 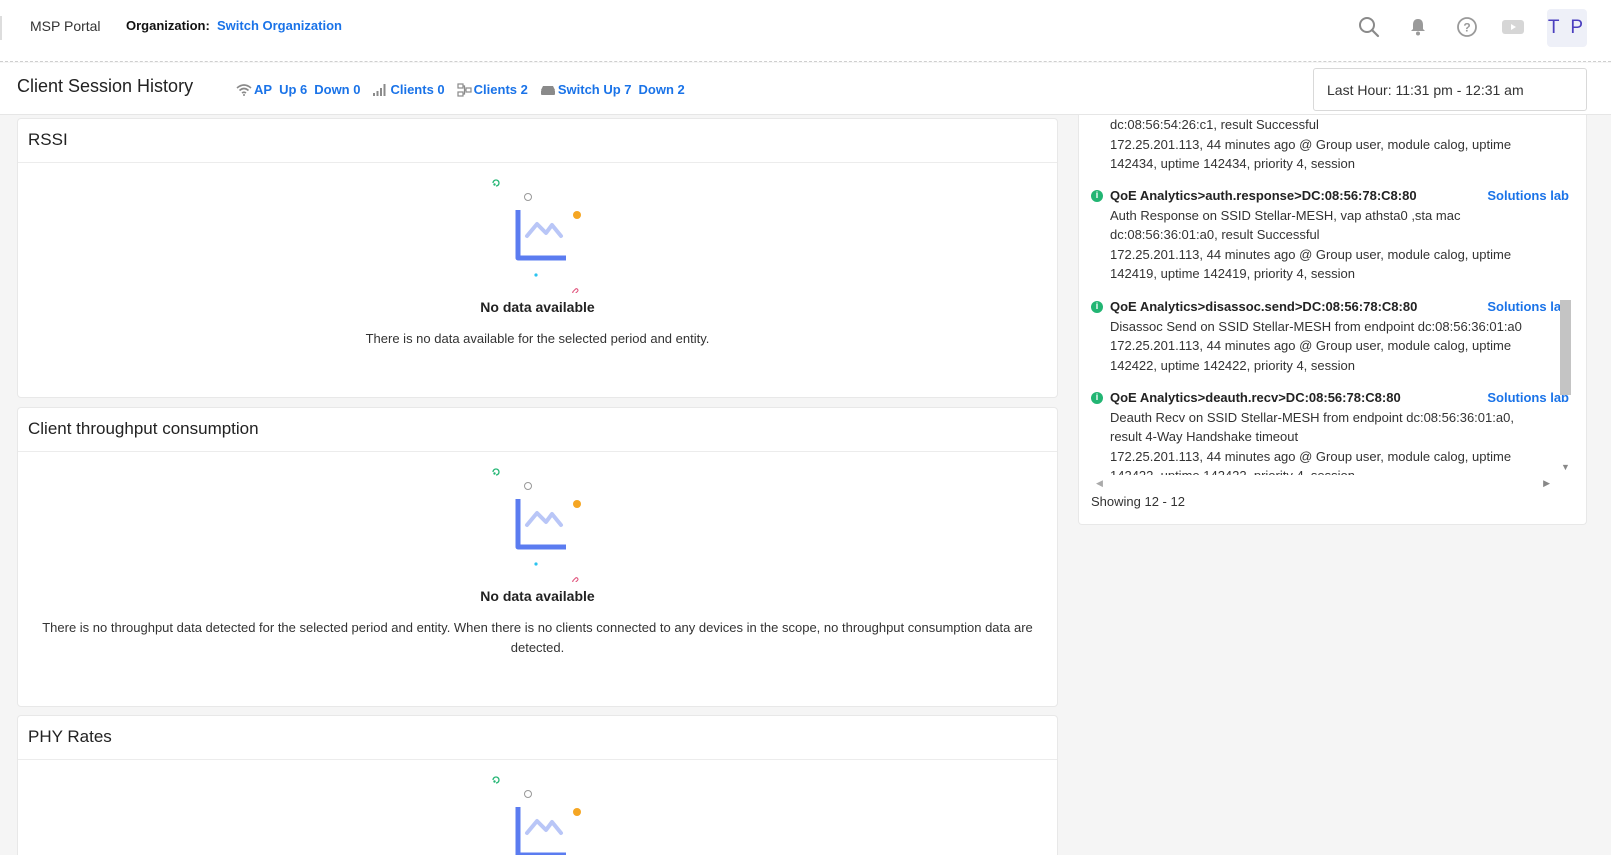 I want to click on scroll-right-arrow-icon: ▶, so click(x=1546, y=483).